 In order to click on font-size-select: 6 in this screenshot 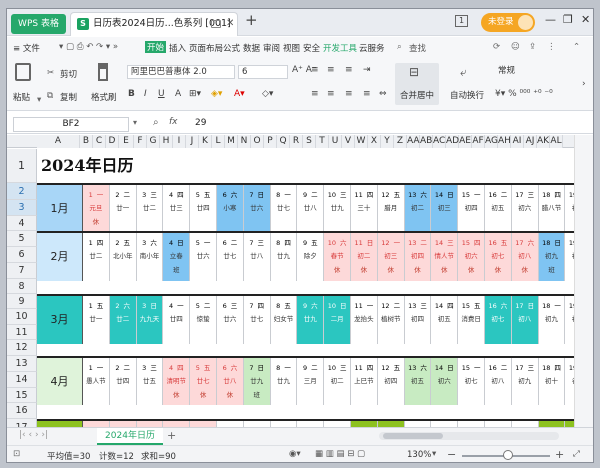, I will do `click(263, 72)`.